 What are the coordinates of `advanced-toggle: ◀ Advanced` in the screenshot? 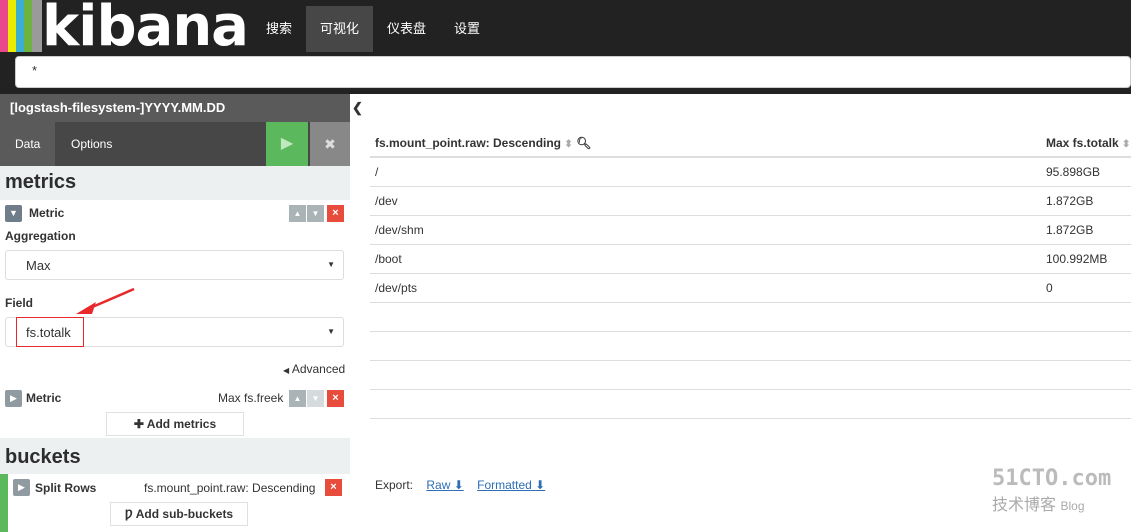 It's located at (314, 369).